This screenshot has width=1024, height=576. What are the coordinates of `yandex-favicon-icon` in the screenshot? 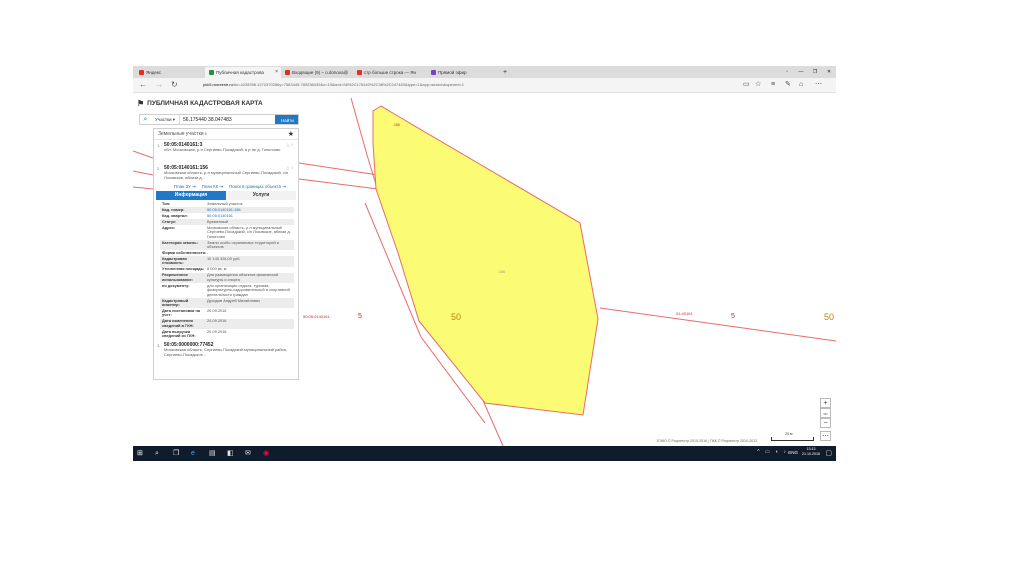 It's located at (141, 72).